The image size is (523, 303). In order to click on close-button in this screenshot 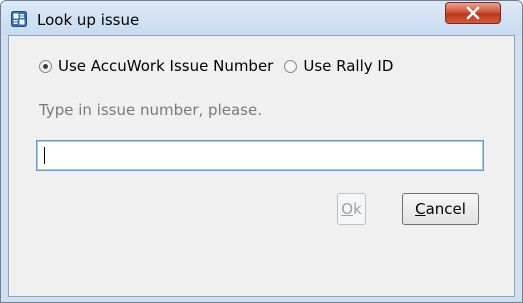, I will do `click(473, 13)`.